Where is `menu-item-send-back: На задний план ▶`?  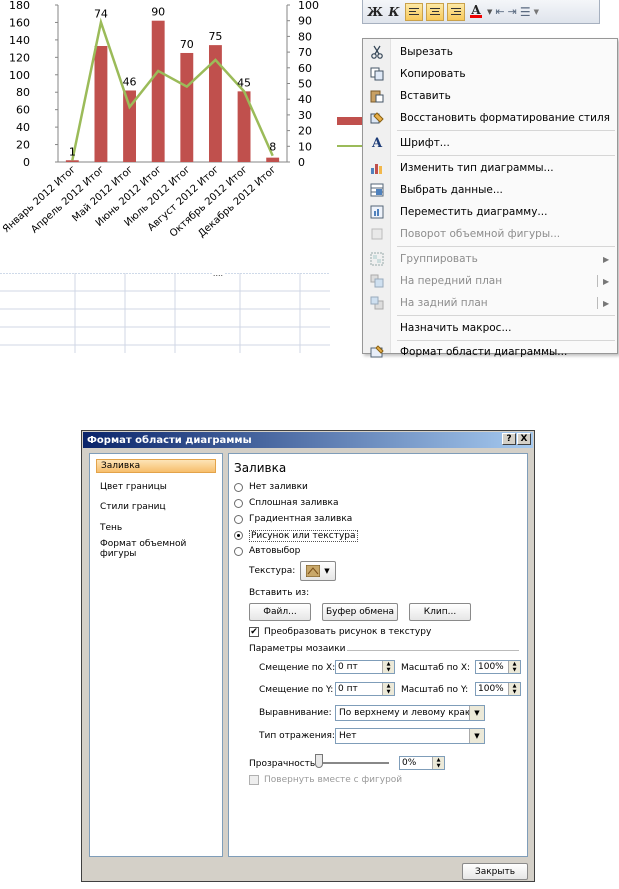 menu-item-send-back: На задний план ▶ is located at coordinates (490, 303).